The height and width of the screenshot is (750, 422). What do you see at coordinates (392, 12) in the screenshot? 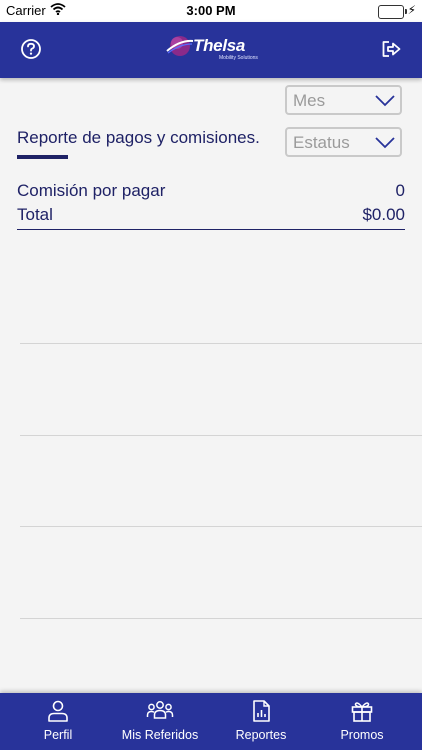
I see `battery-icon` at bounding box center [392, 12].